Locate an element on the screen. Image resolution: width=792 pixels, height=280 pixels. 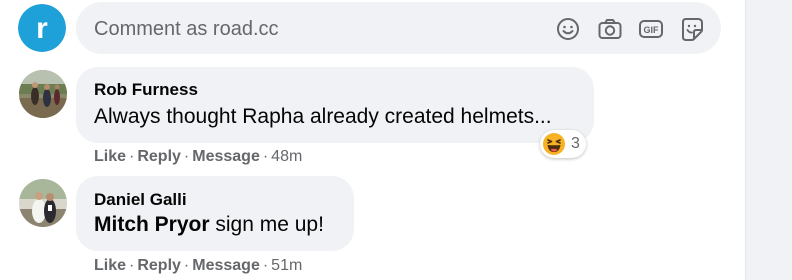
svg-text: GIF is located at coordinates (652, 30).